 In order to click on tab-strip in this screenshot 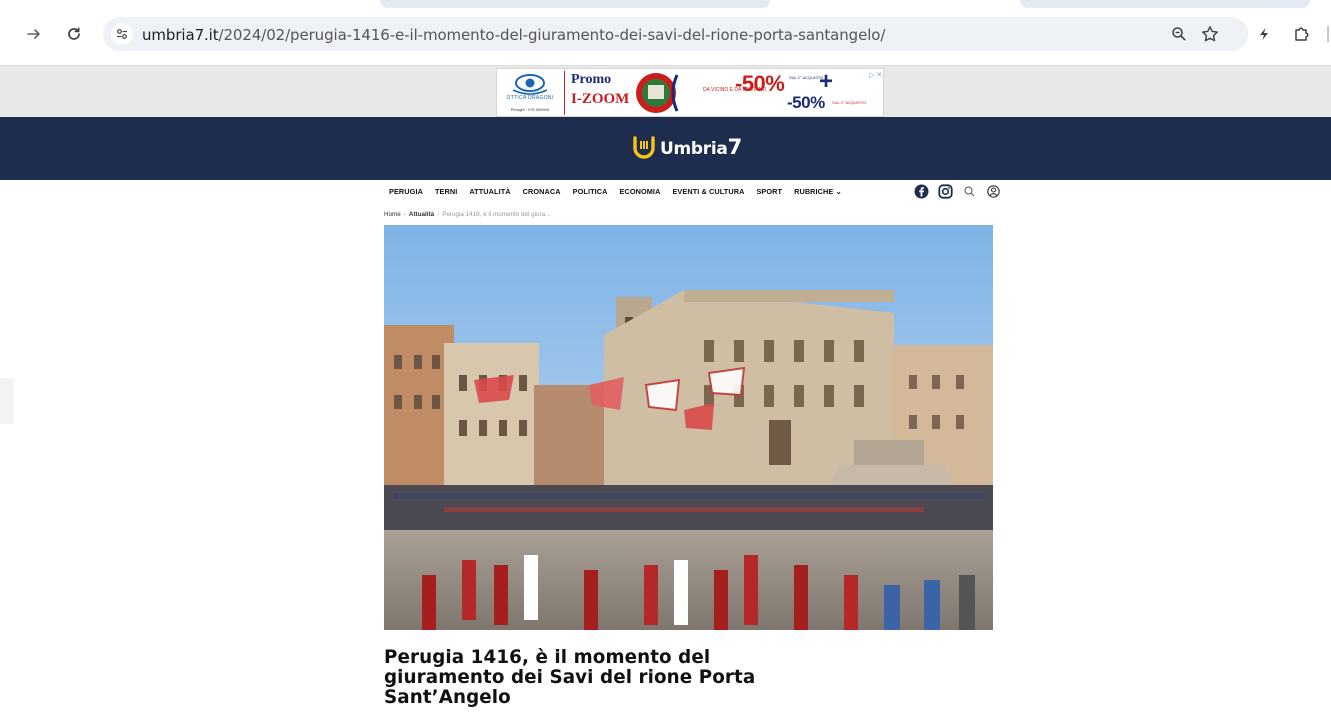, I will do `click(665, 5)`.